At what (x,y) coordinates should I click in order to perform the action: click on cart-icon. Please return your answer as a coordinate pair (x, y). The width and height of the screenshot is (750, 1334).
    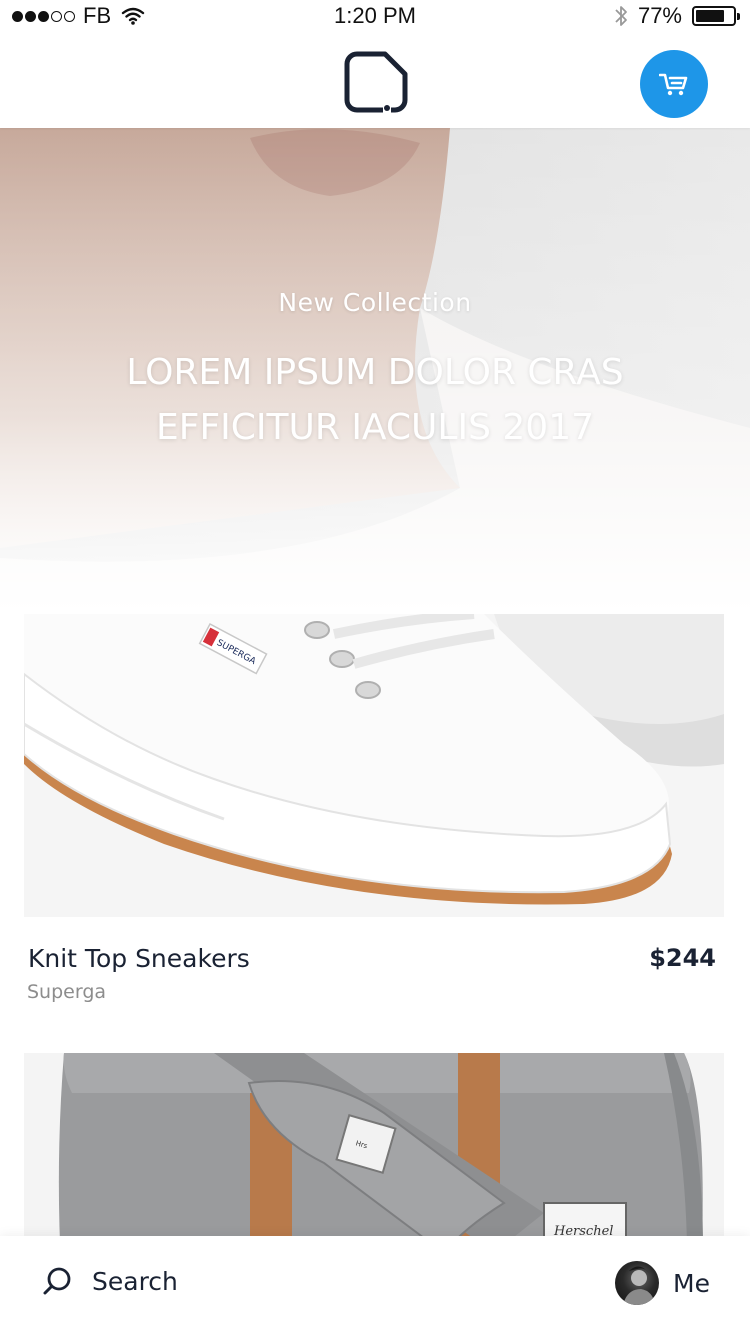
    Looking at the image, I should click on (673, 84).